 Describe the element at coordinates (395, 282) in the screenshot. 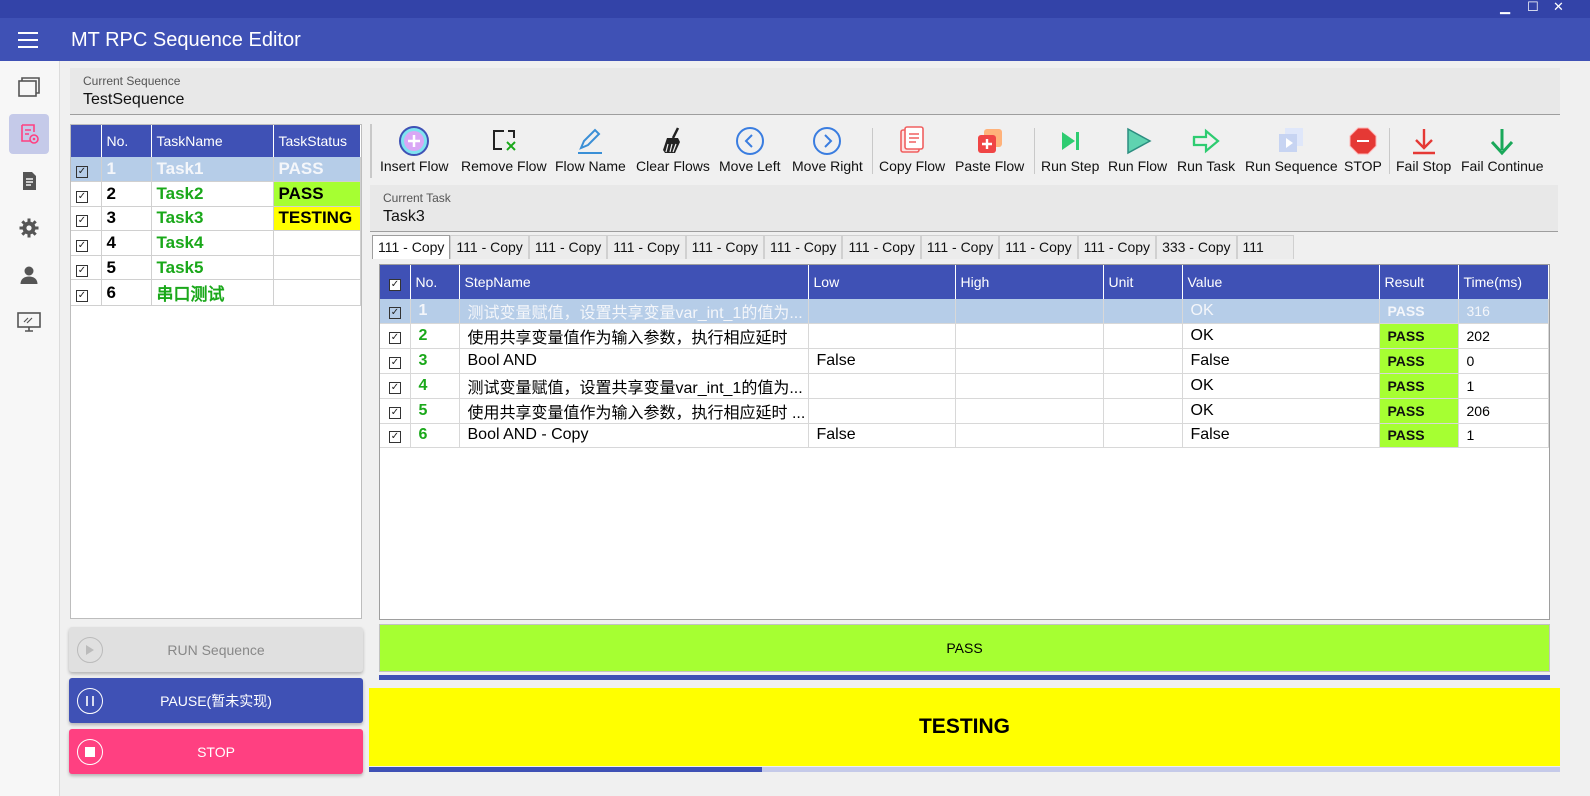

I see `step-select-all: ✓` at that location.